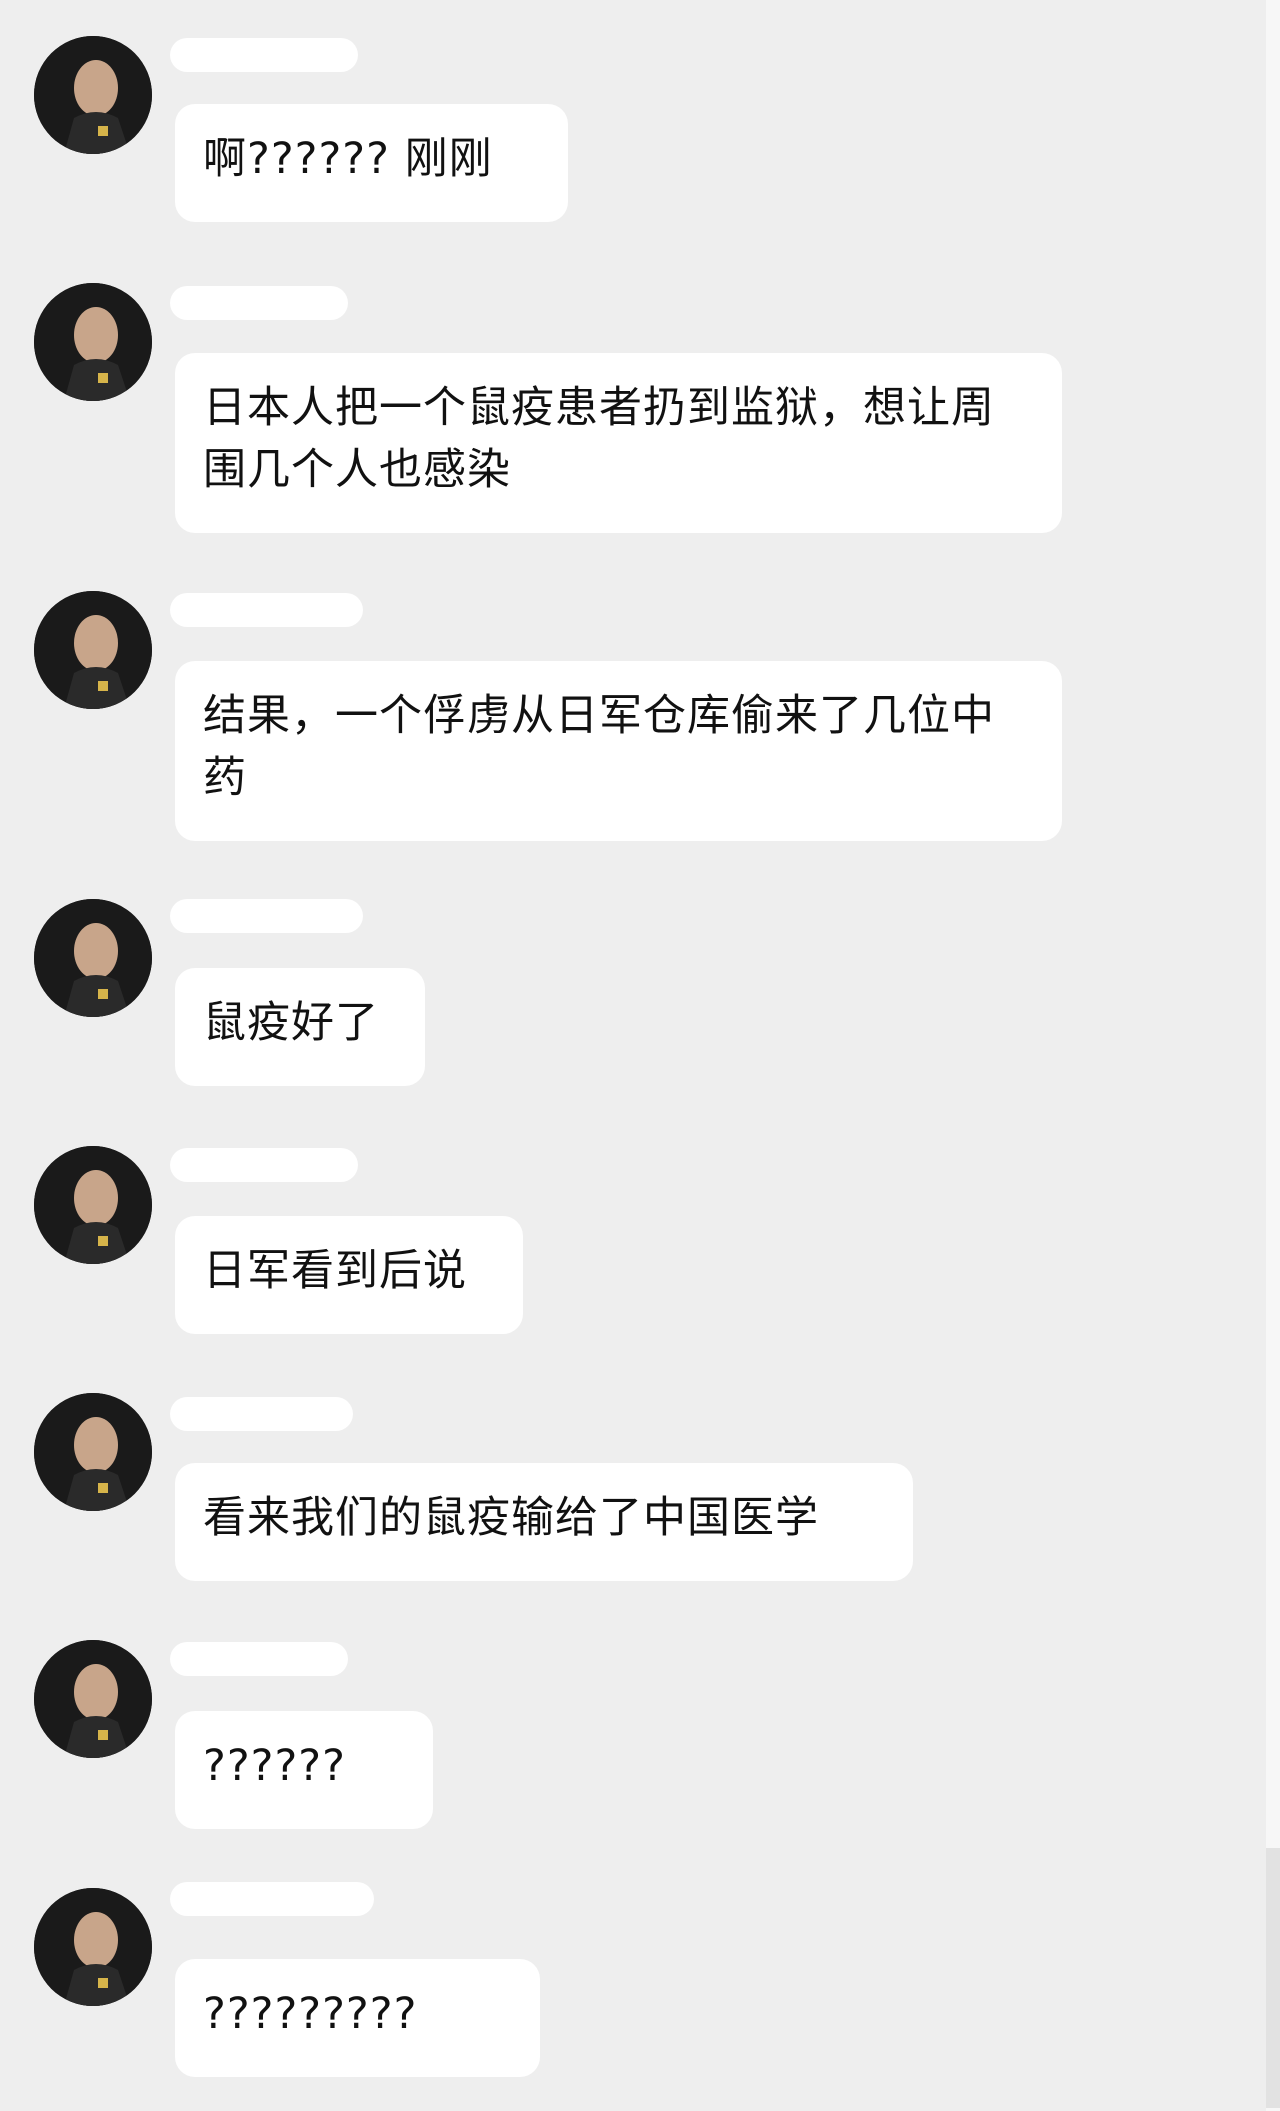 This screenshot has width=1280, height=2111. I want to click on message-bubble: ??????, so click(304, 1770).